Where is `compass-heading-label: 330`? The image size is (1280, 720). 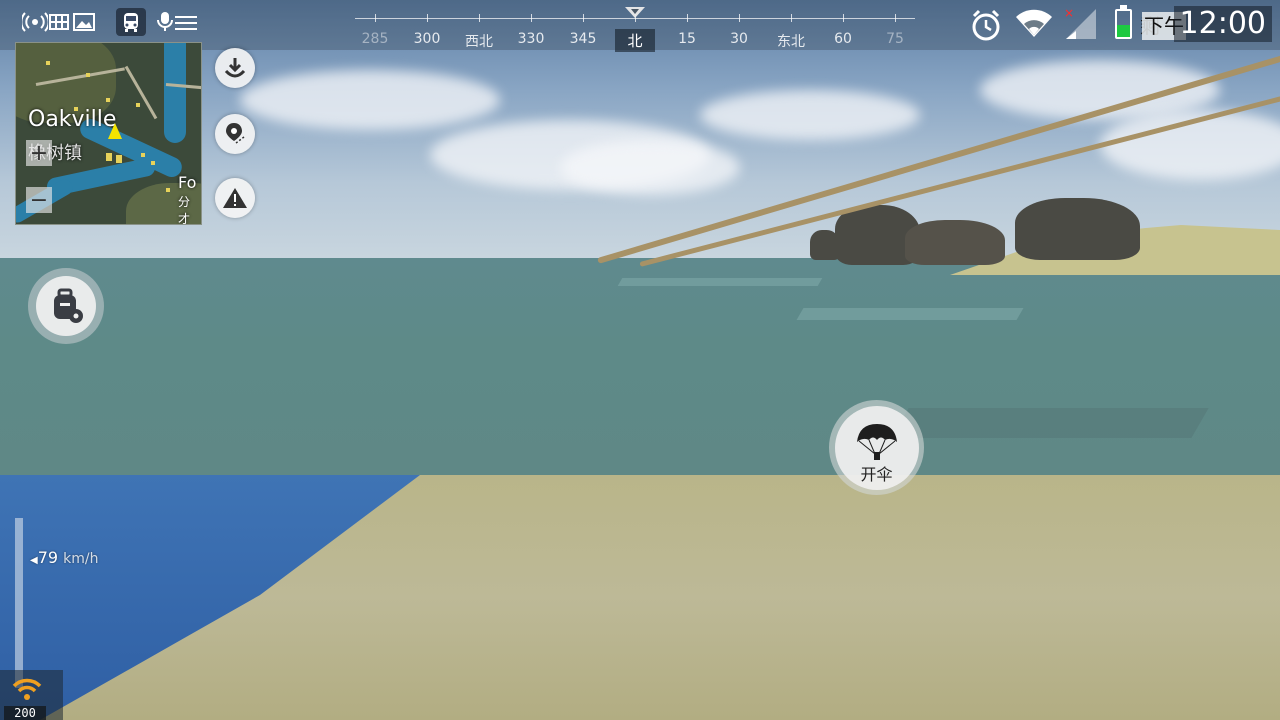 compass-heading-label: 330 is located at coordinates (531, 39).